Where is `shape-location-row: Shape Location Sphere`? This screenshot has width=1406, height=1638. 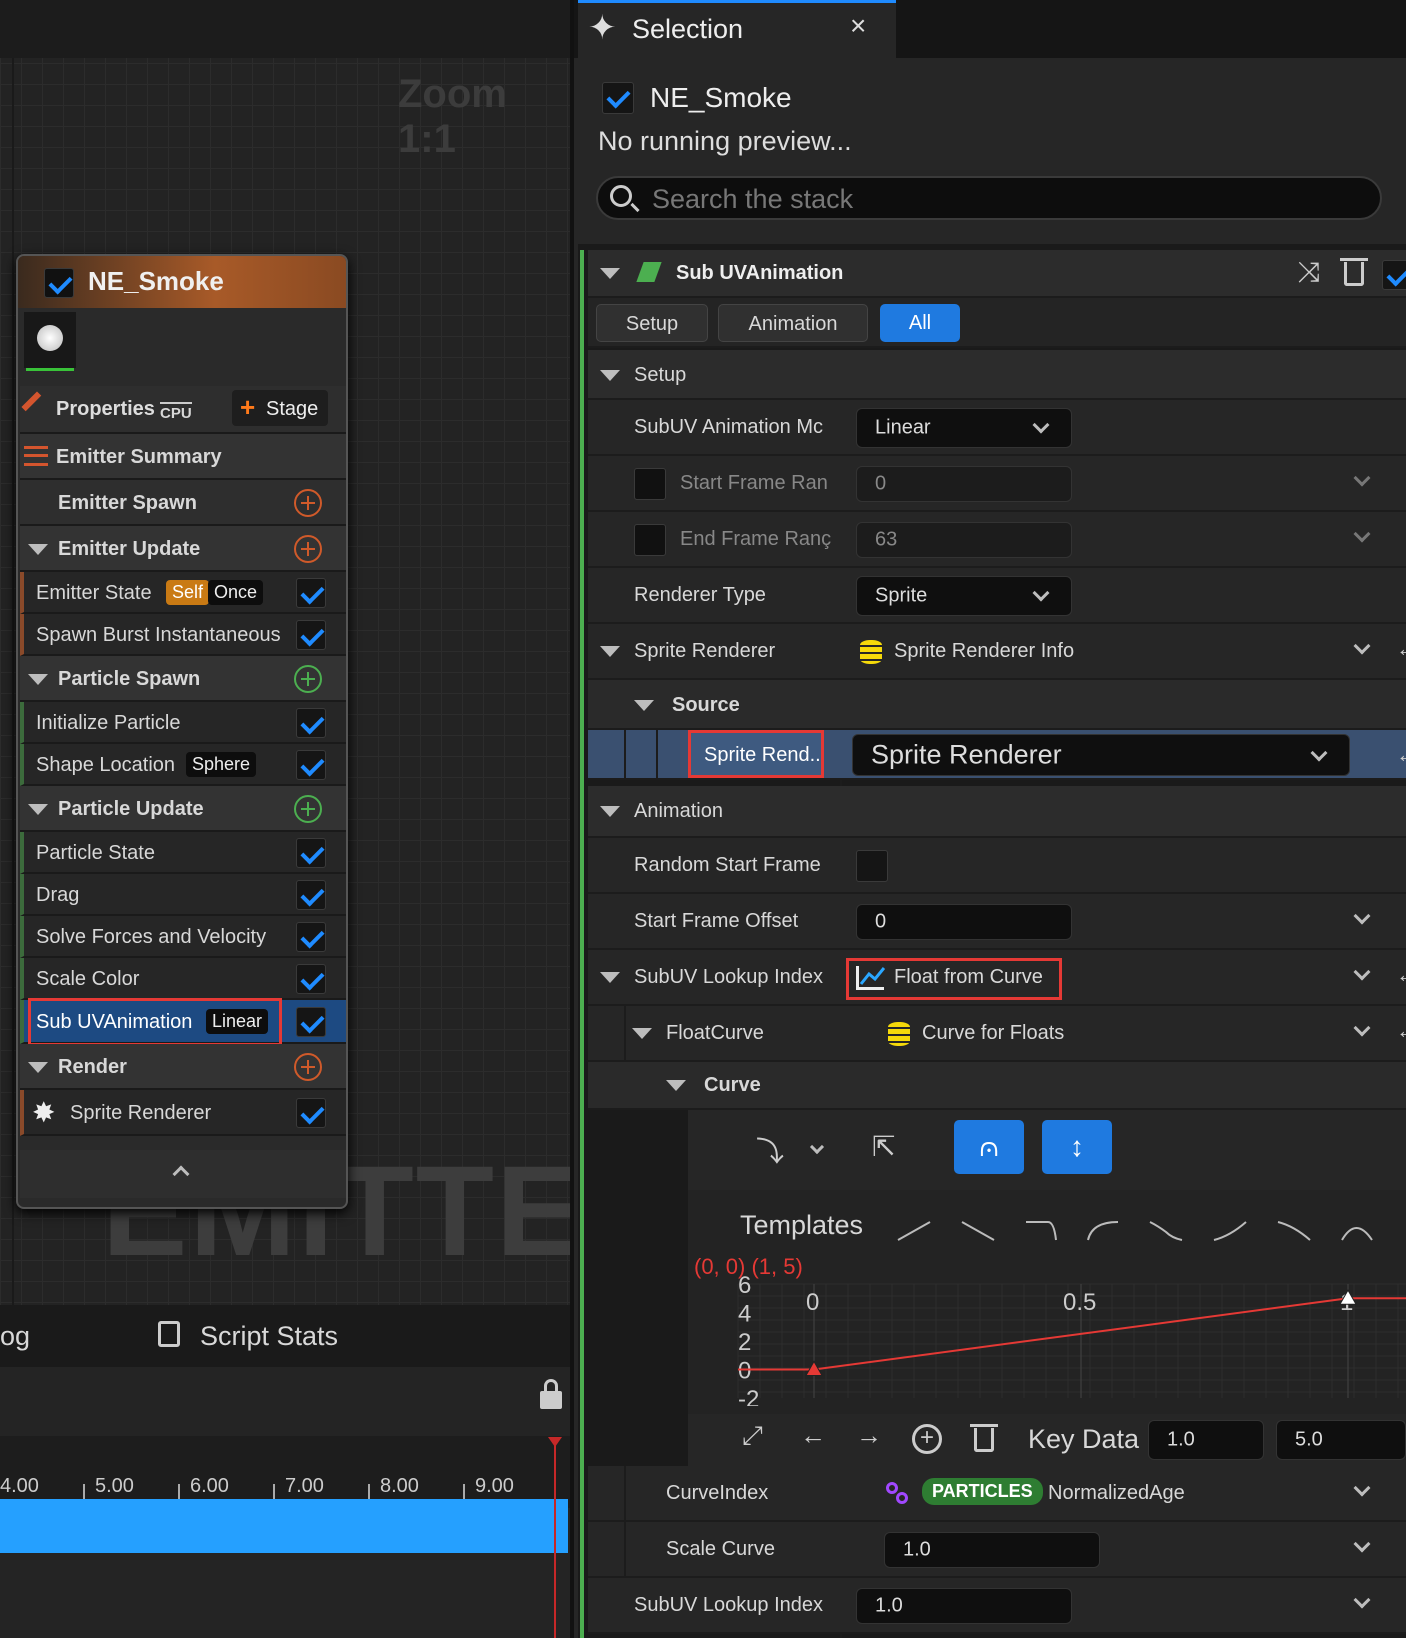 shape-location-row: Shape Location Sphere is located at coordinates (183, 765).